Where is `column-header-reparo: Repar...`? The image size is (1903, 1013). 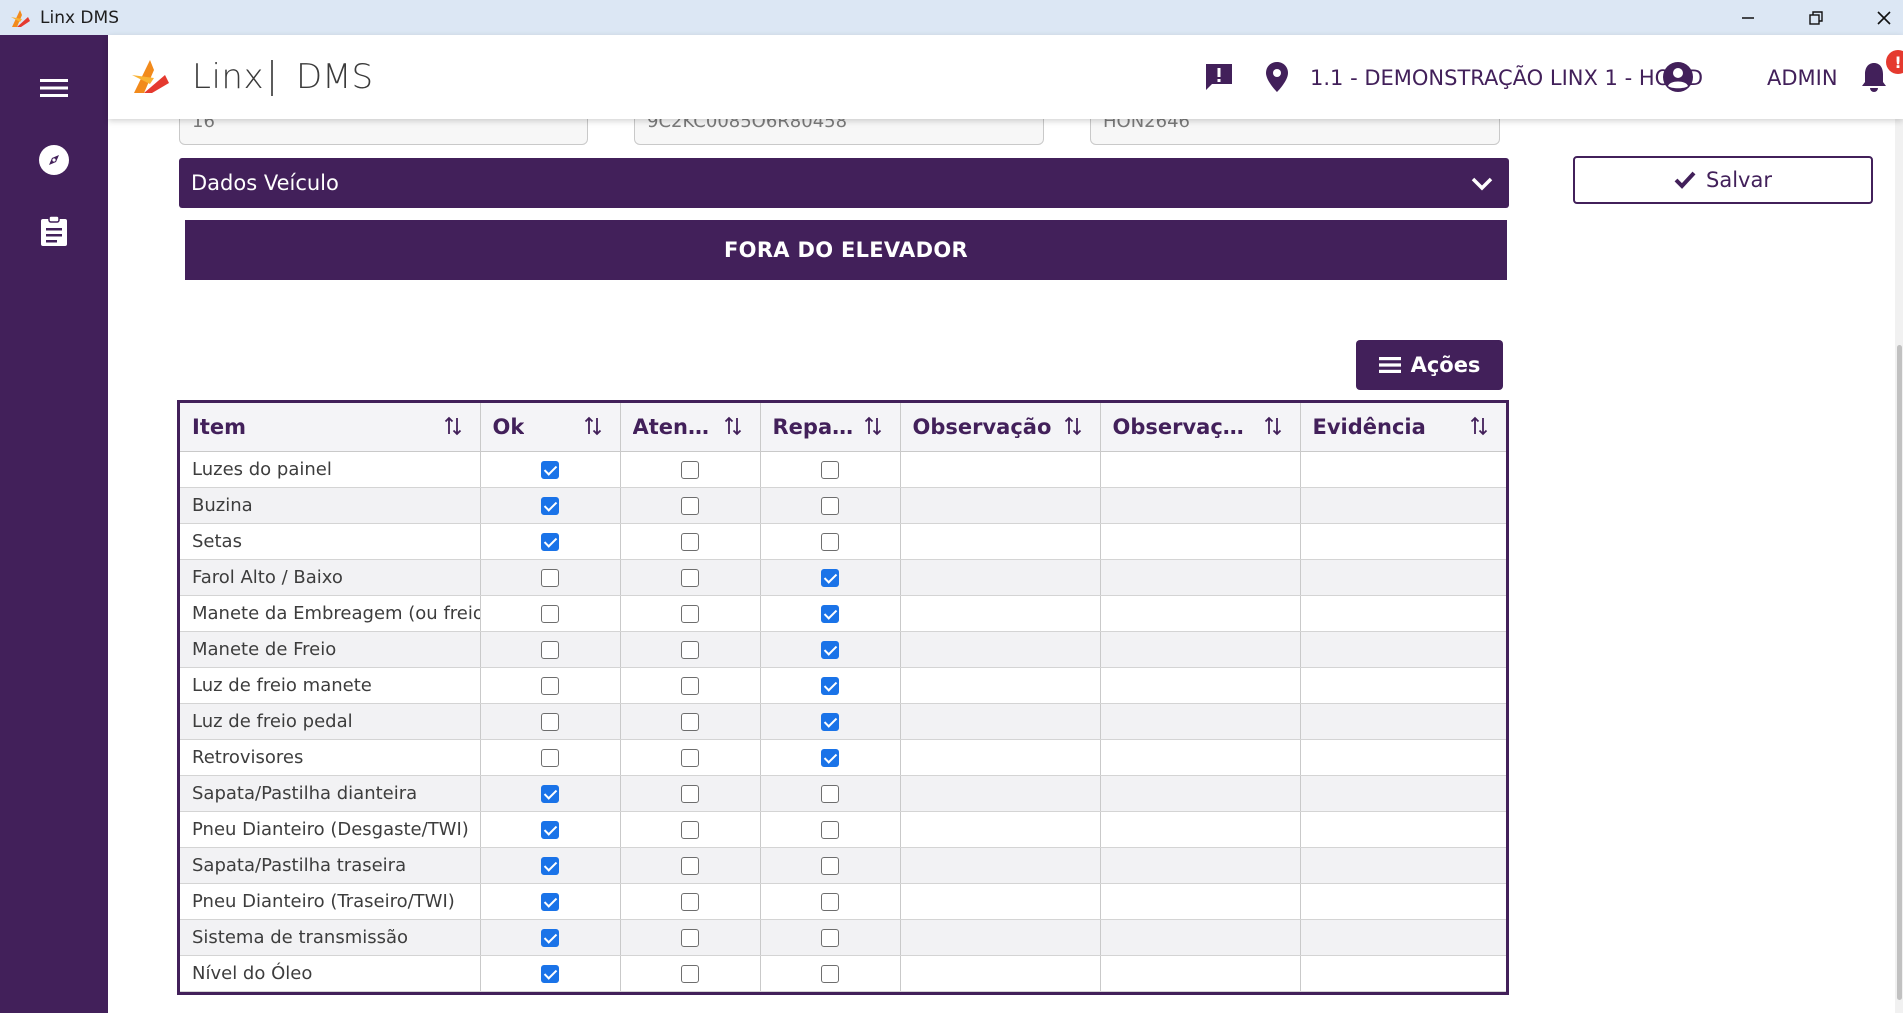 column-header-reparo: Repar... is located at coordinates (830, 427).